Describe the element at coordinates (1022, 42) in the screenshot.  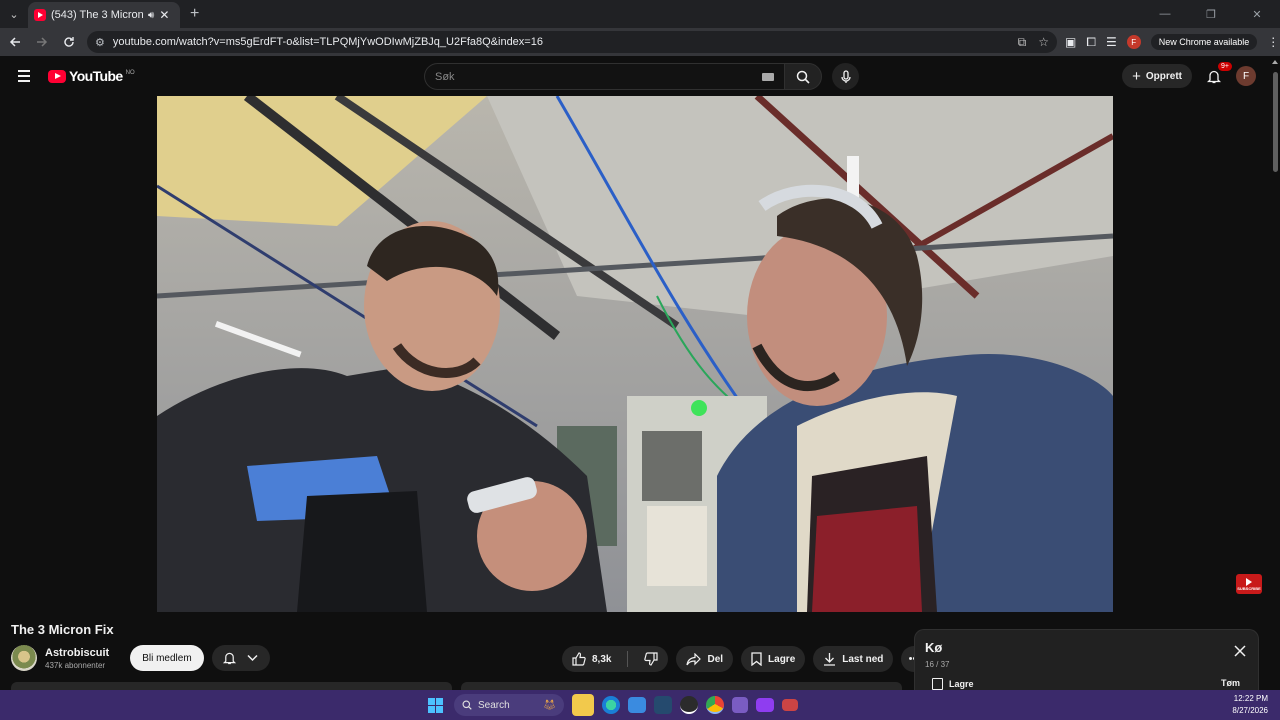
I see `install-app-icon: ⧉` at that location.